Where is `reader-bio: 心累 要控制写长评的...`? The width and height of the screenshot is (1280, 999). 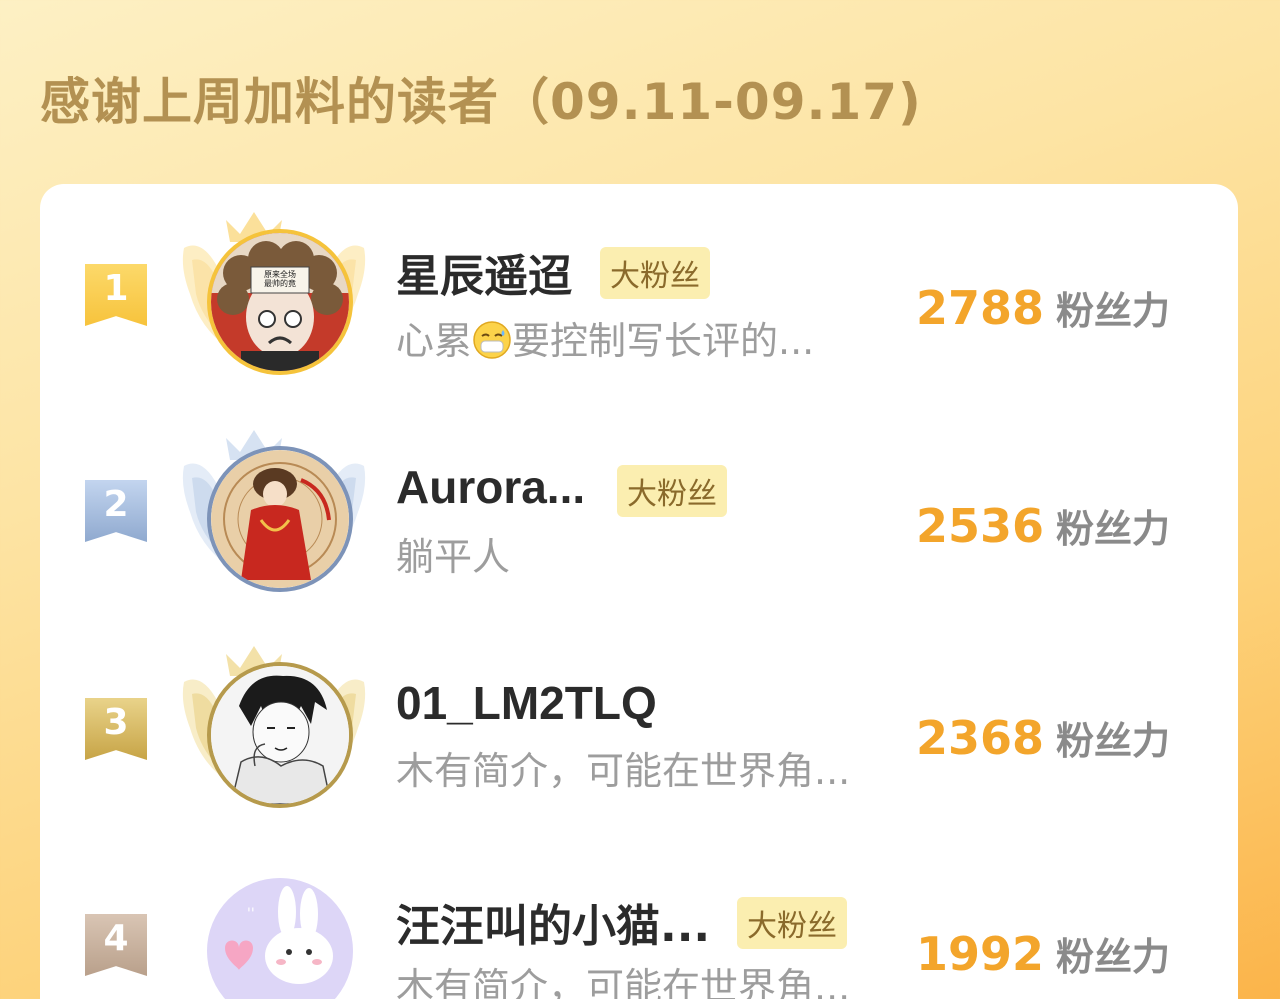 reader-bio: 心累 要控制写长评的... is located at coordinates (605, 337).